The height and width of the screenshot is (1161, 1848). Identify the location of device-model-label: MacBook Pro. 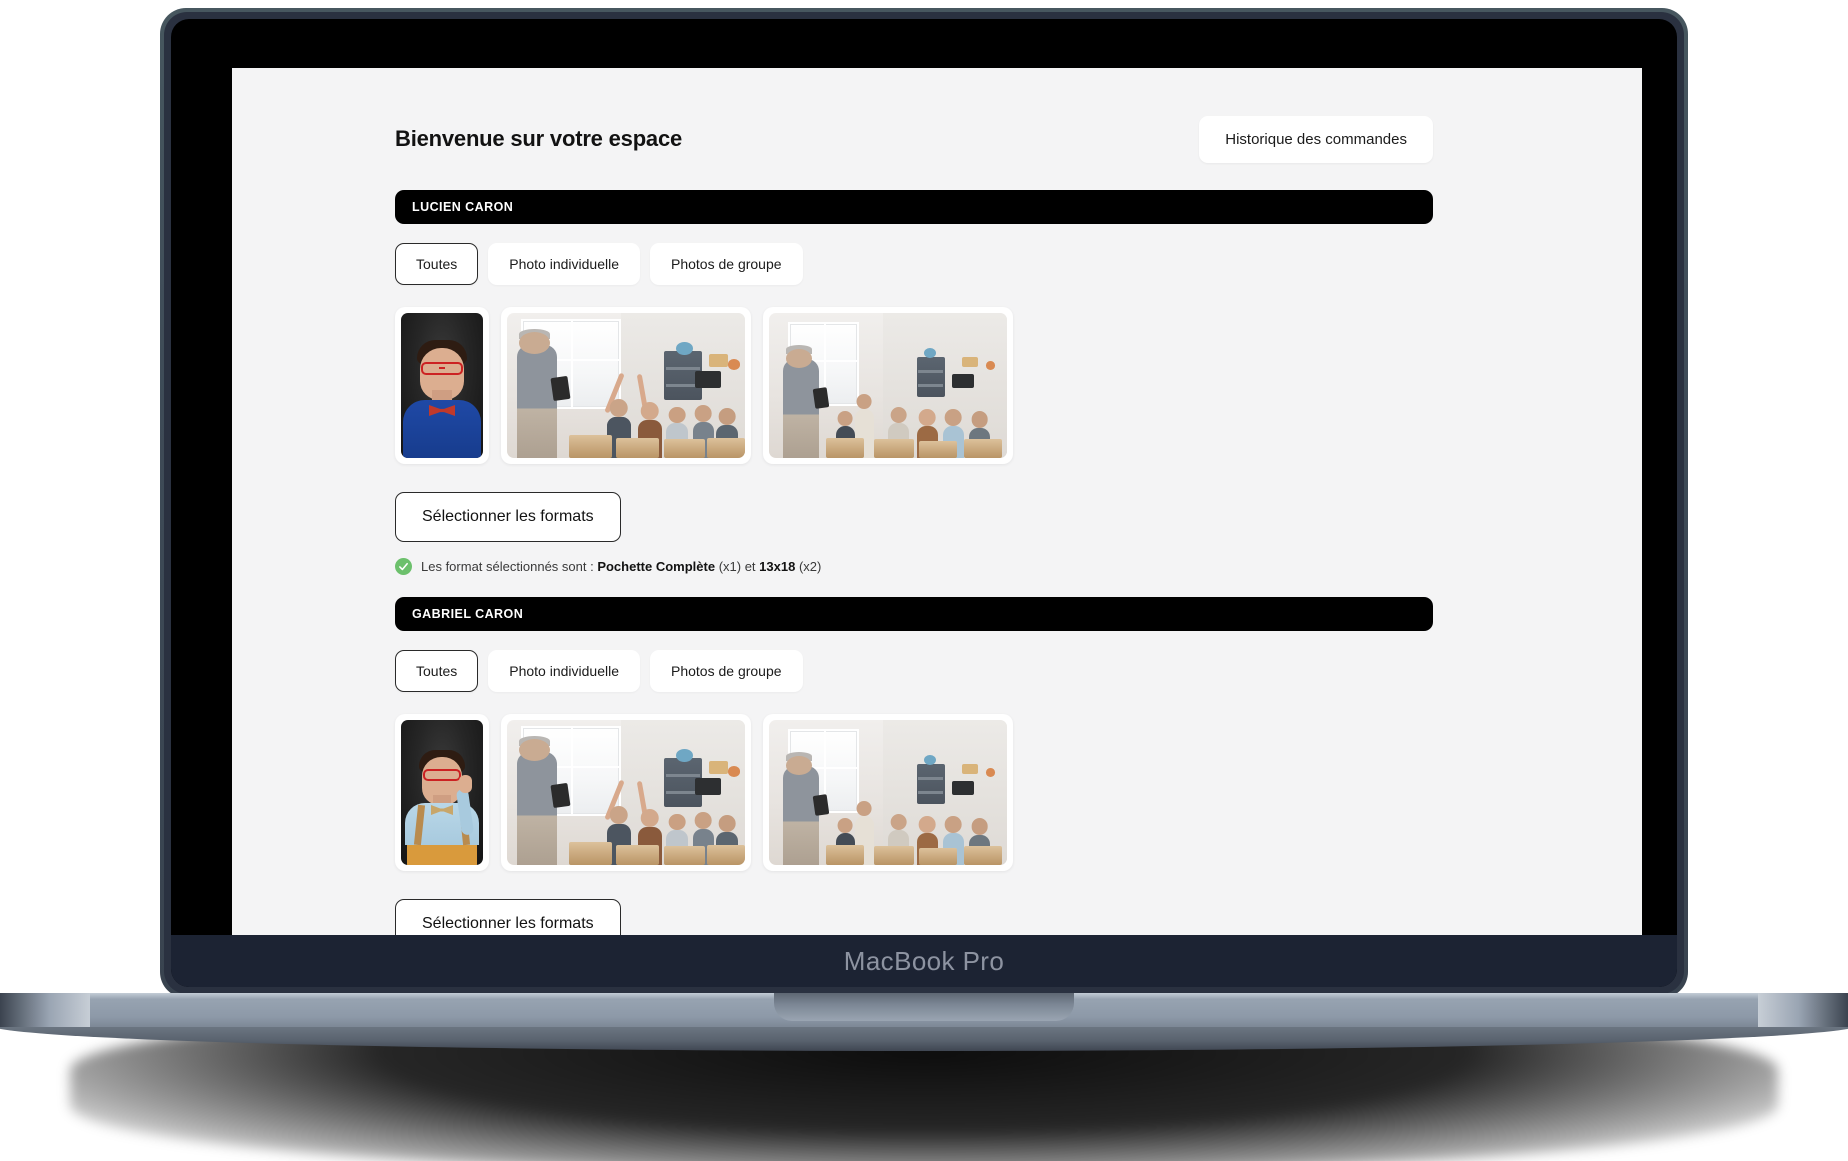
(924, 960).